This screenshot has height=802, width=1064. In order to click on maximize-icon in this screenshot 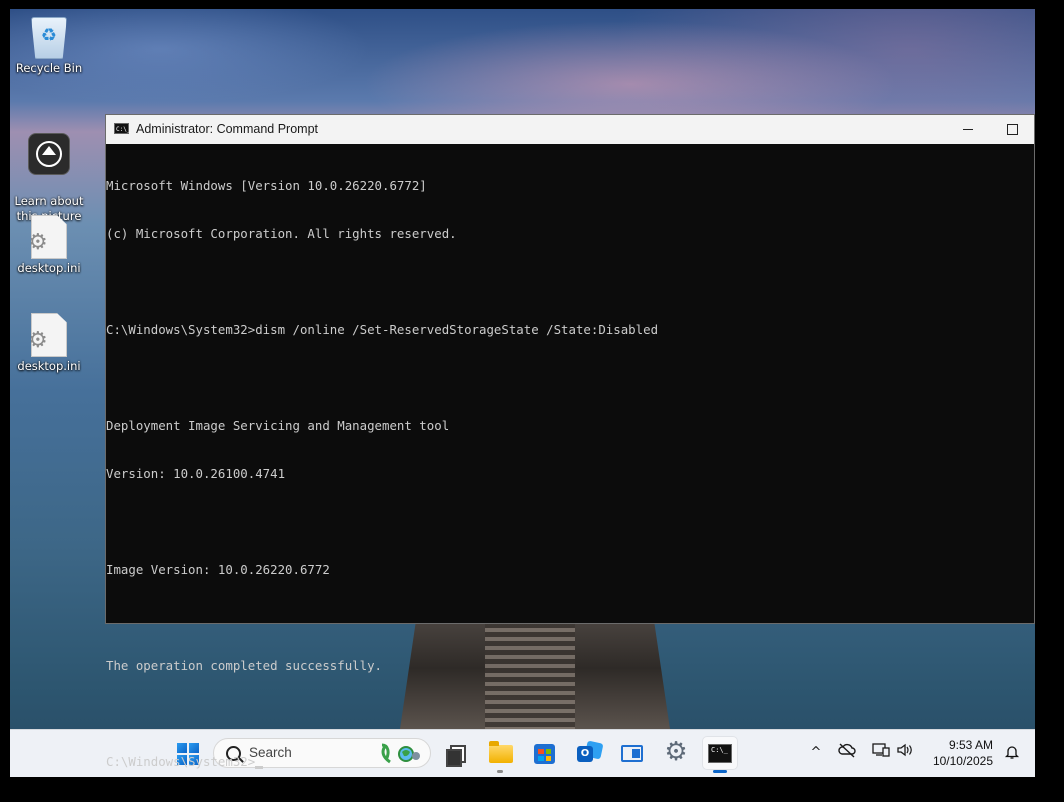, I will do `click(1012, 129)`.